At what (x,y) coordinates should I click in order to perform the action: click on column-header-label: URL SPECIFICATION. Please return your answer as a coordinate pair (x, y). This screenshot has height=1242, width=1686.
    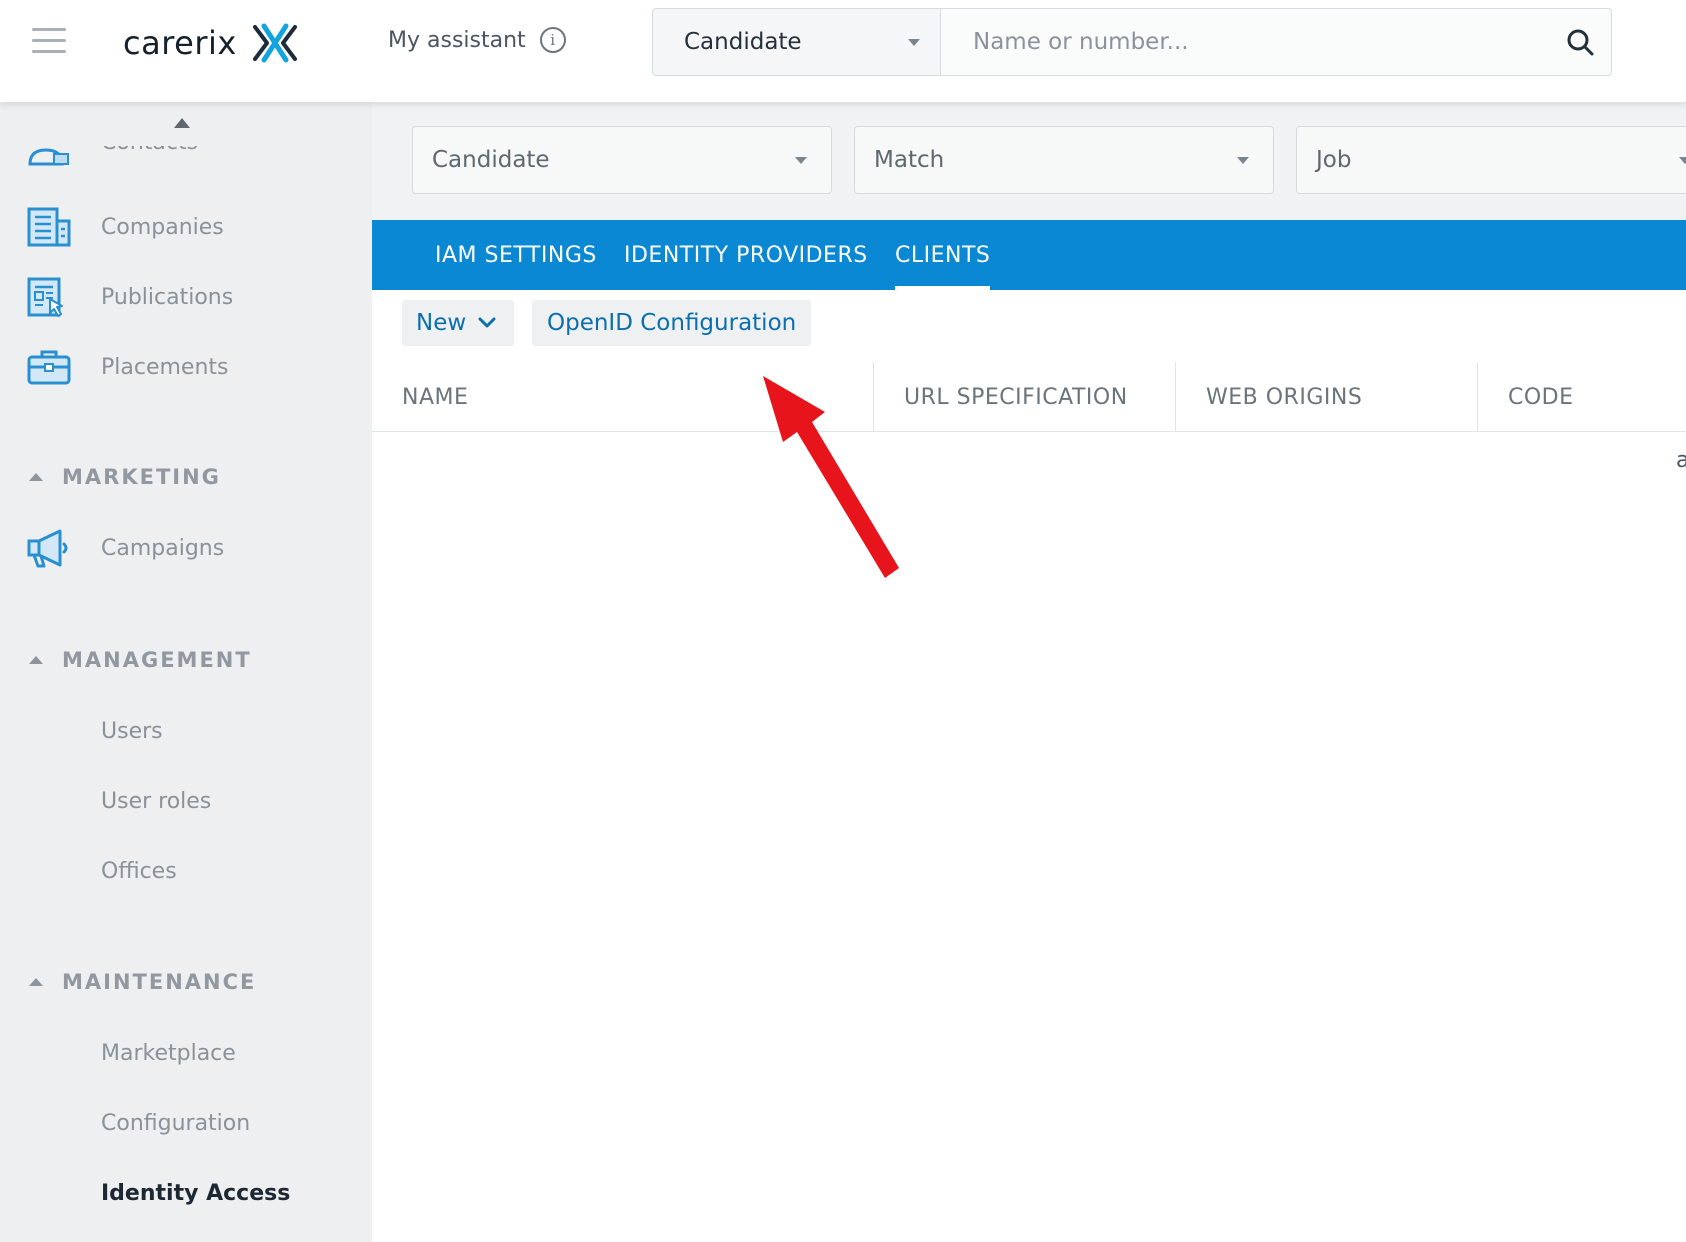
    Looking at the image, I should click on (1016, 397).